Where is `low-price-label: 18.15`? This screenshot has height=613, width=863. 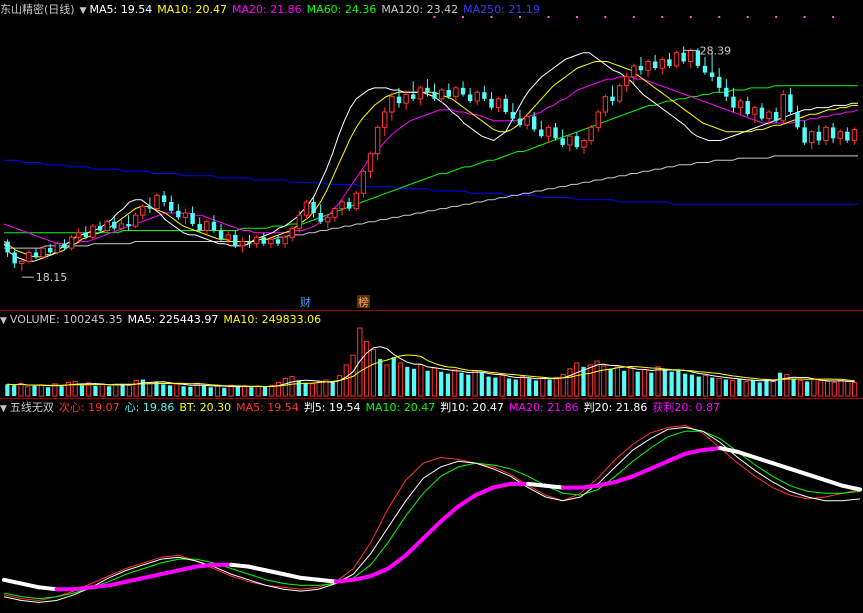 low-price-label: 18.15 is located at coordinates (52, 277).